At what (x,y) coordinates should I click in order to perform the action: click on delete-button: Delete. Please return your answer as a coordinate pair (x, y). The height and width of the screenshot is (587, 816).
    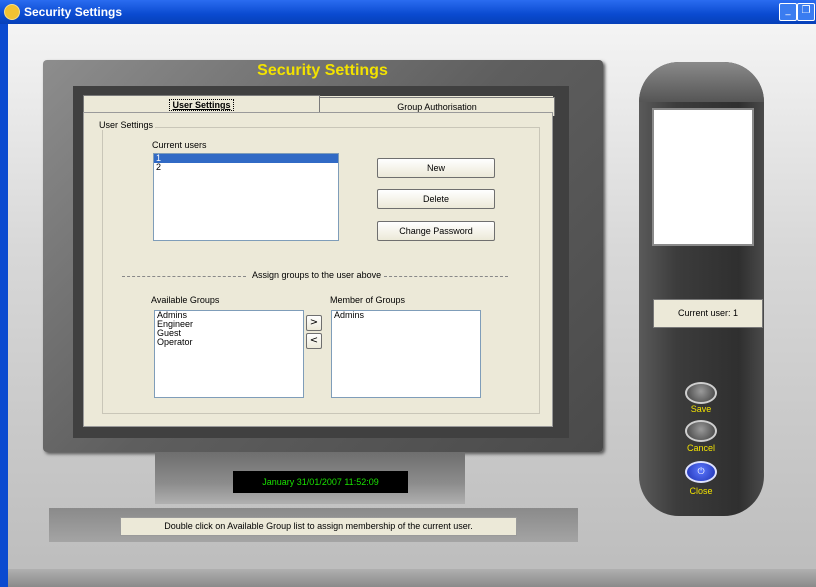
    Looking at the image, I should click on (436, 199).